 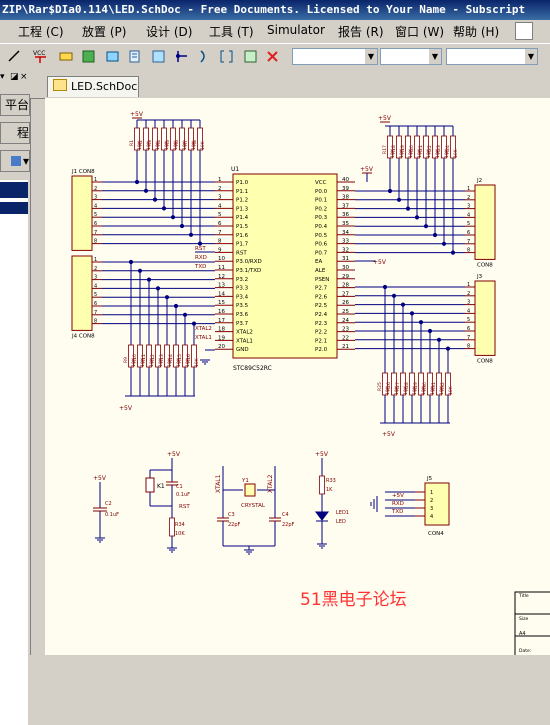 I want to click on workspace-icon, so click(x=15, y=161).